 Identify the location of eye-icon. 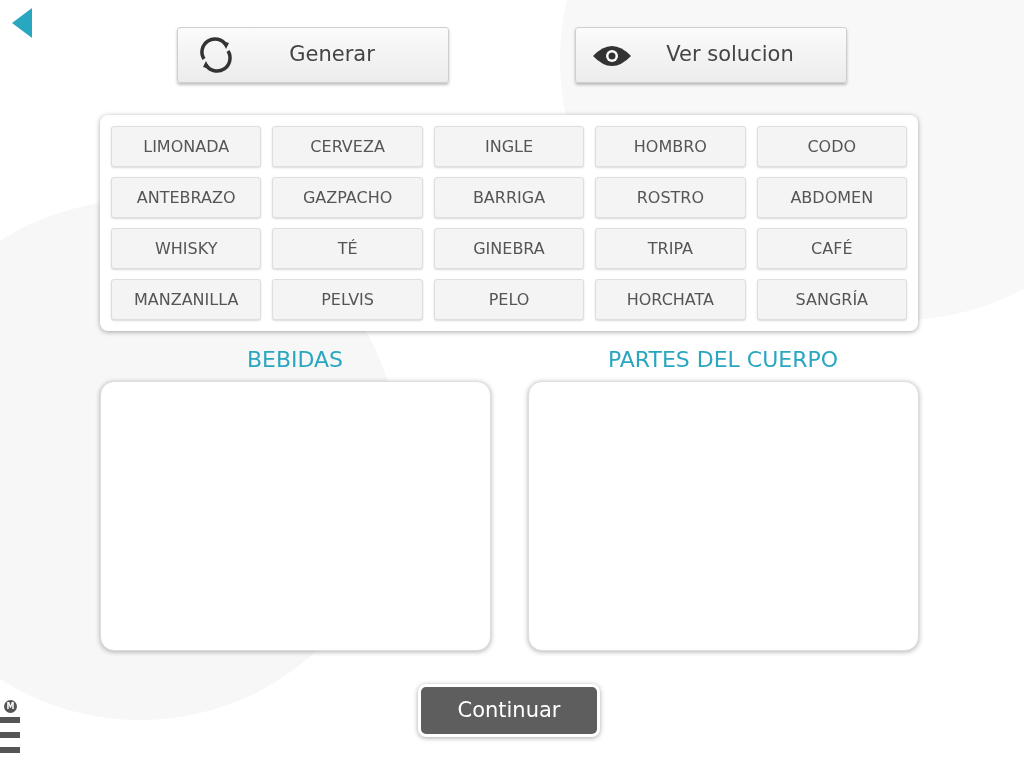
(612, 56).